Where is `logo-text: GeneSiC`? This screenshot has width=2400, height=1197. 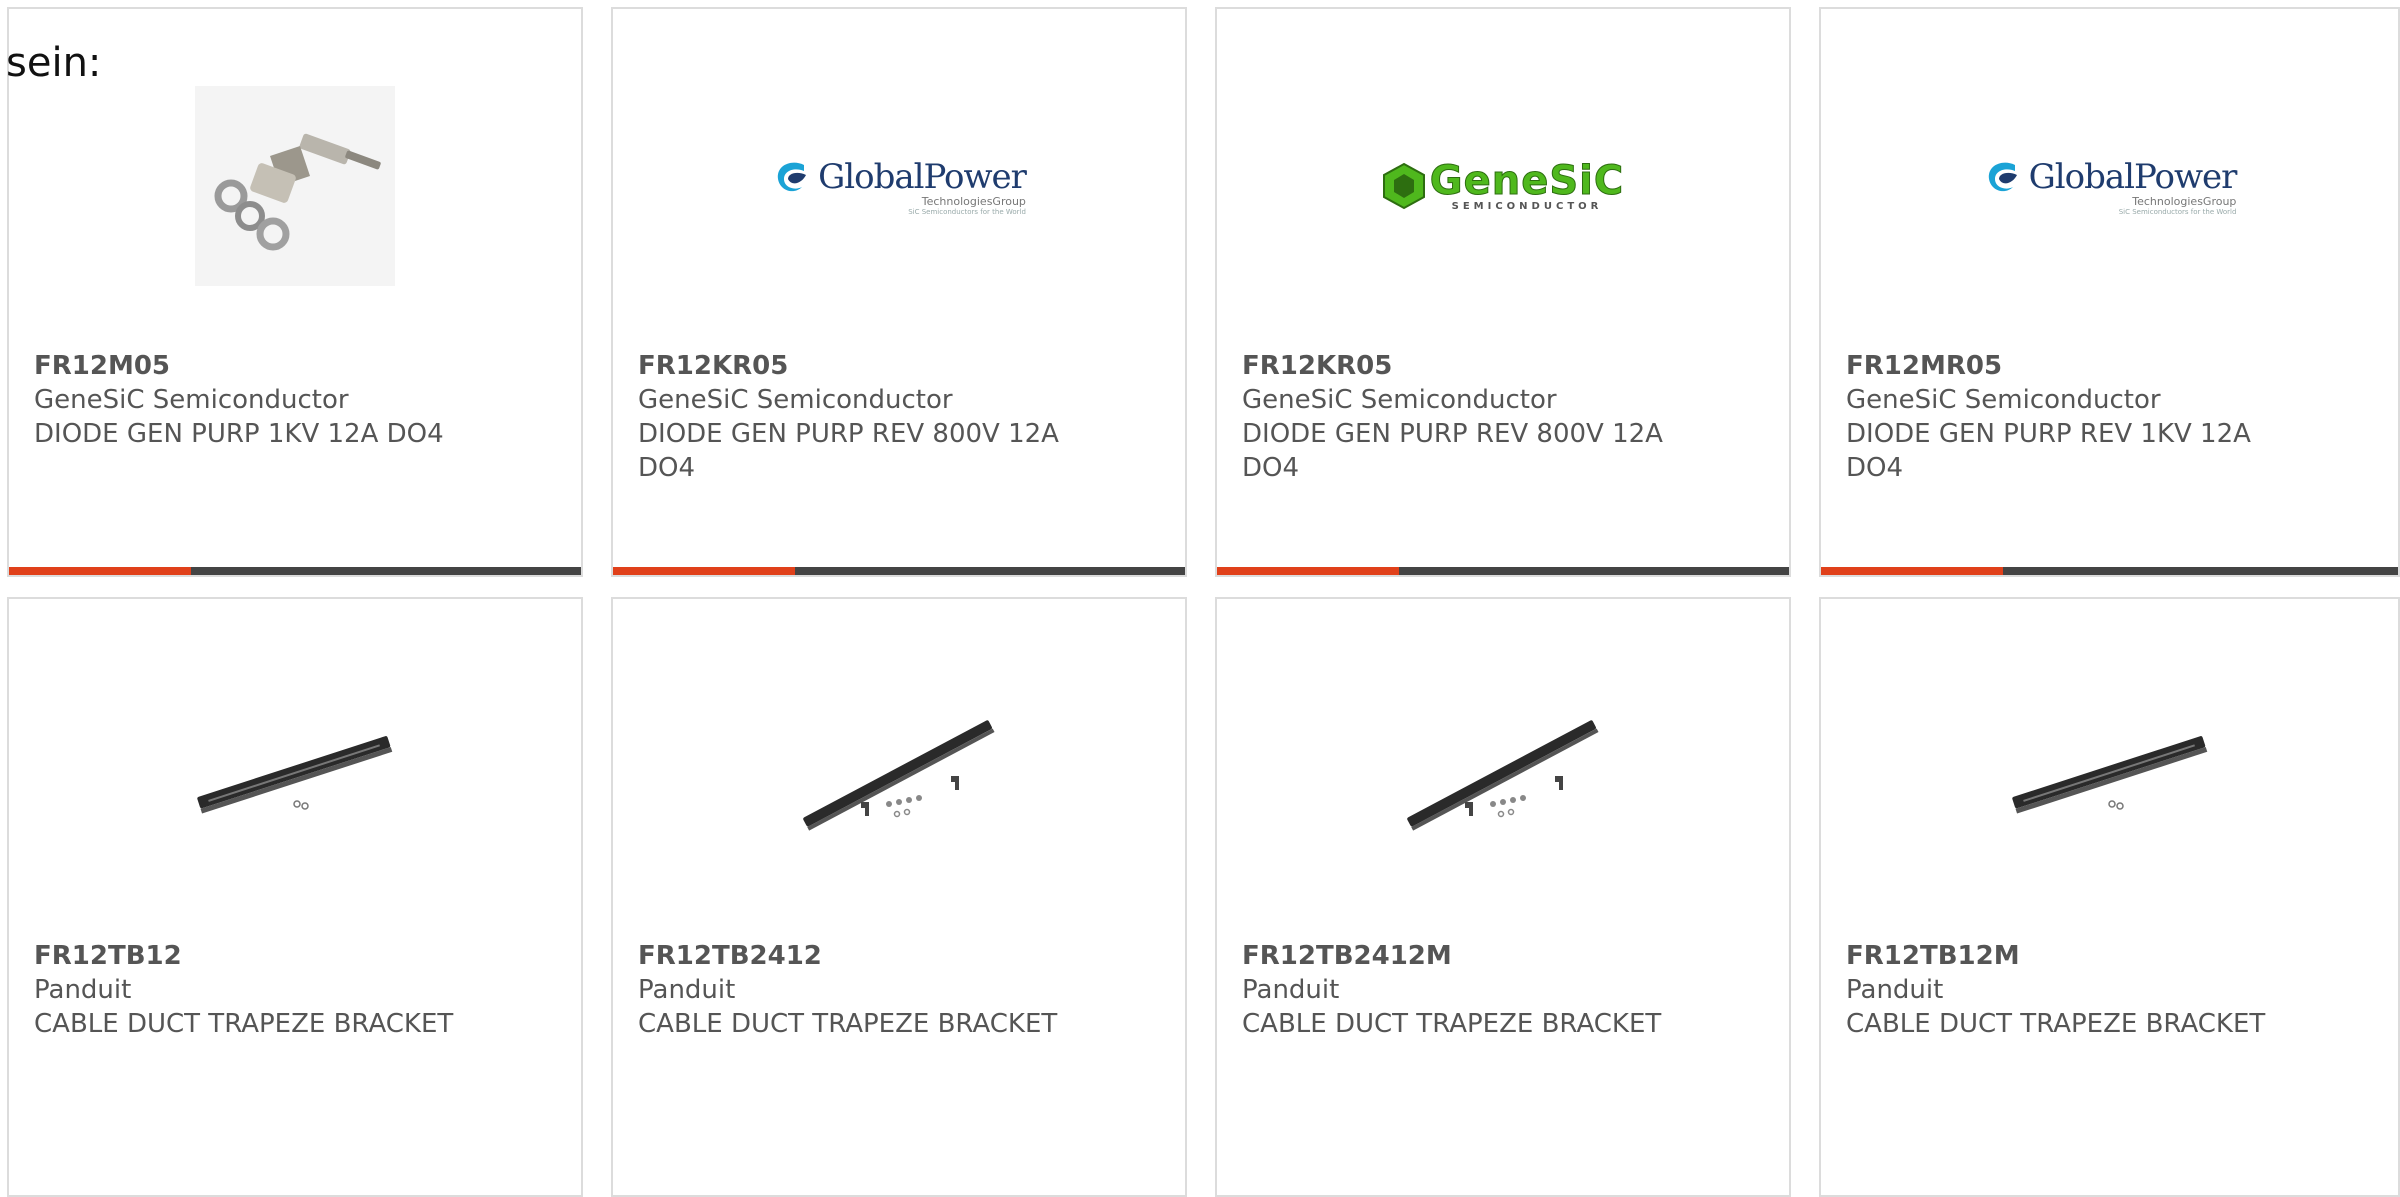
logo-text: GeneSiC is located at coordinates (1527, 180).